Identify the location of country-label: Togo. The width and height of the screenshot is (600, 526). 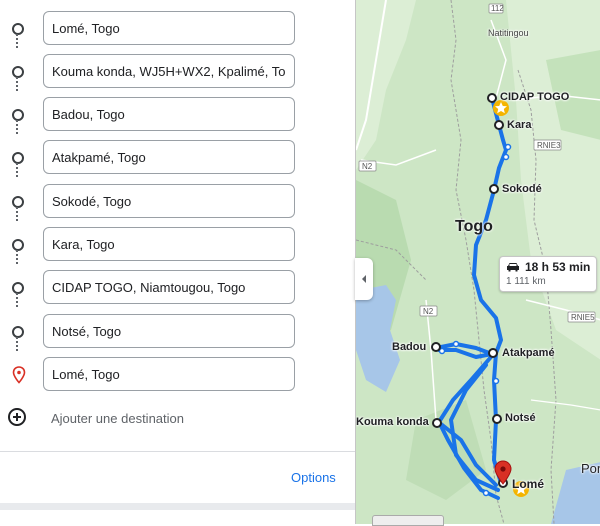
(474, 226).